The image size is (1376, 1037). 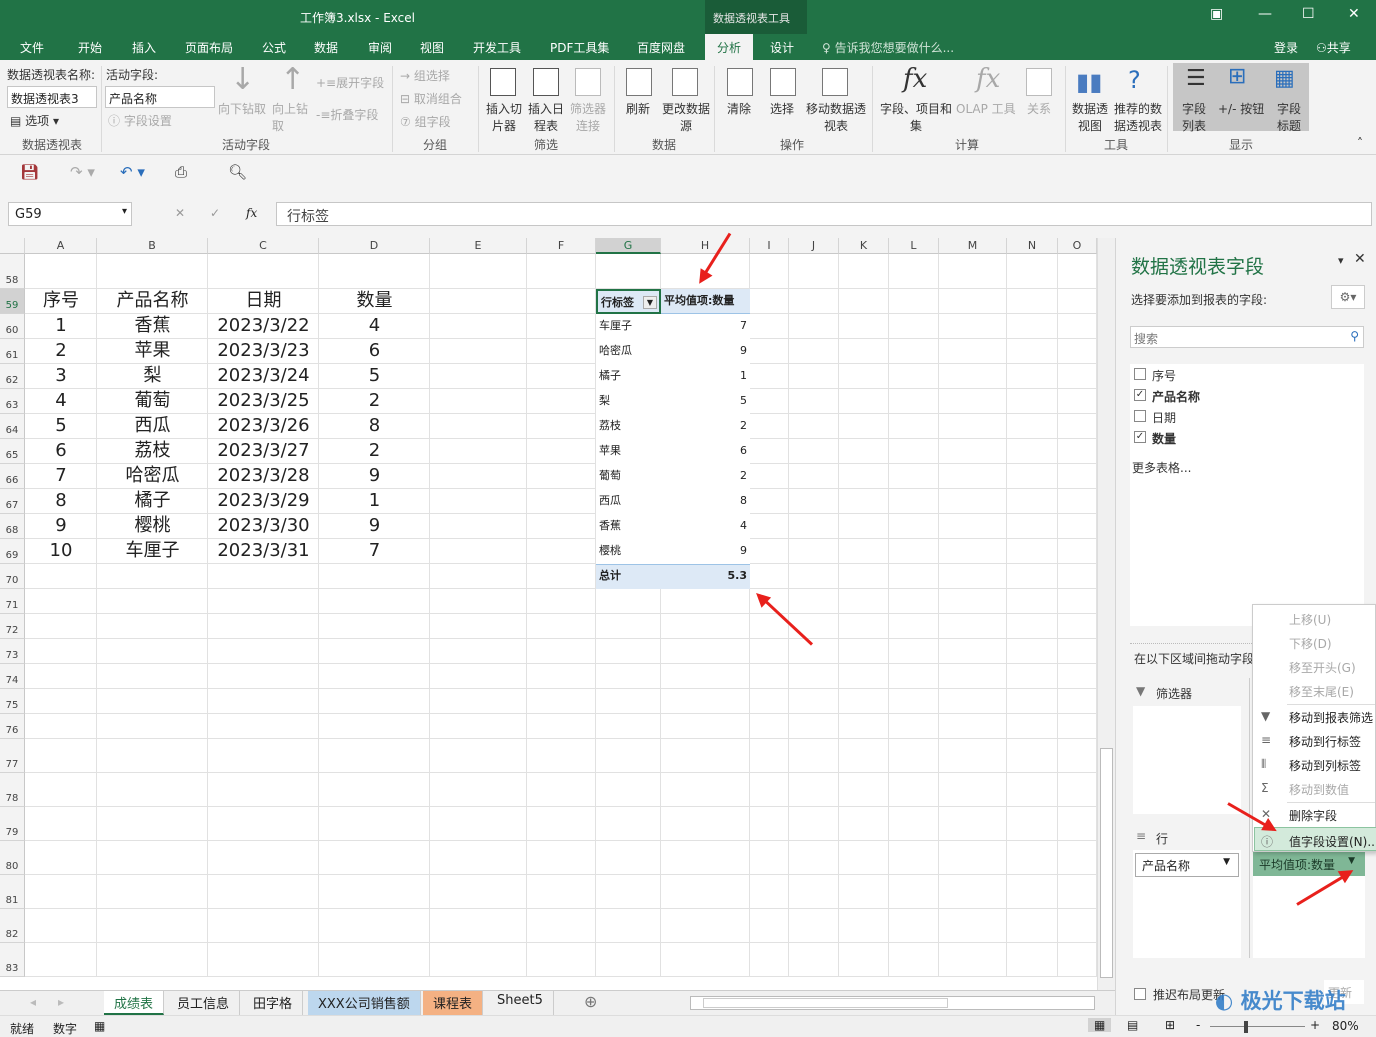 I want to click on options-button: ▤ 选项 ▾, so click(x=34, y=120).